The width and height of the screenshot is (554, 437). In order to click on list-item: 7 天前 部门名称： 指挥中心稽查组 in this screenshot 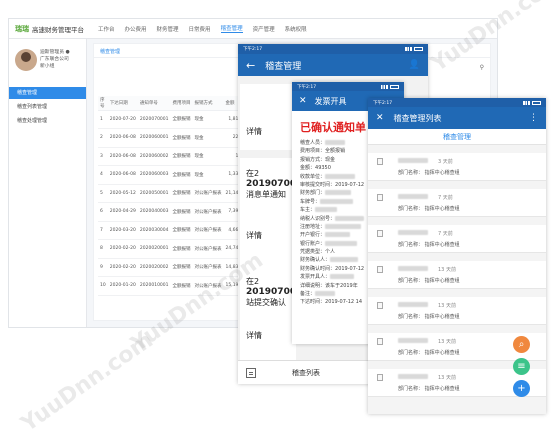, I will do `click(457, 203)`.